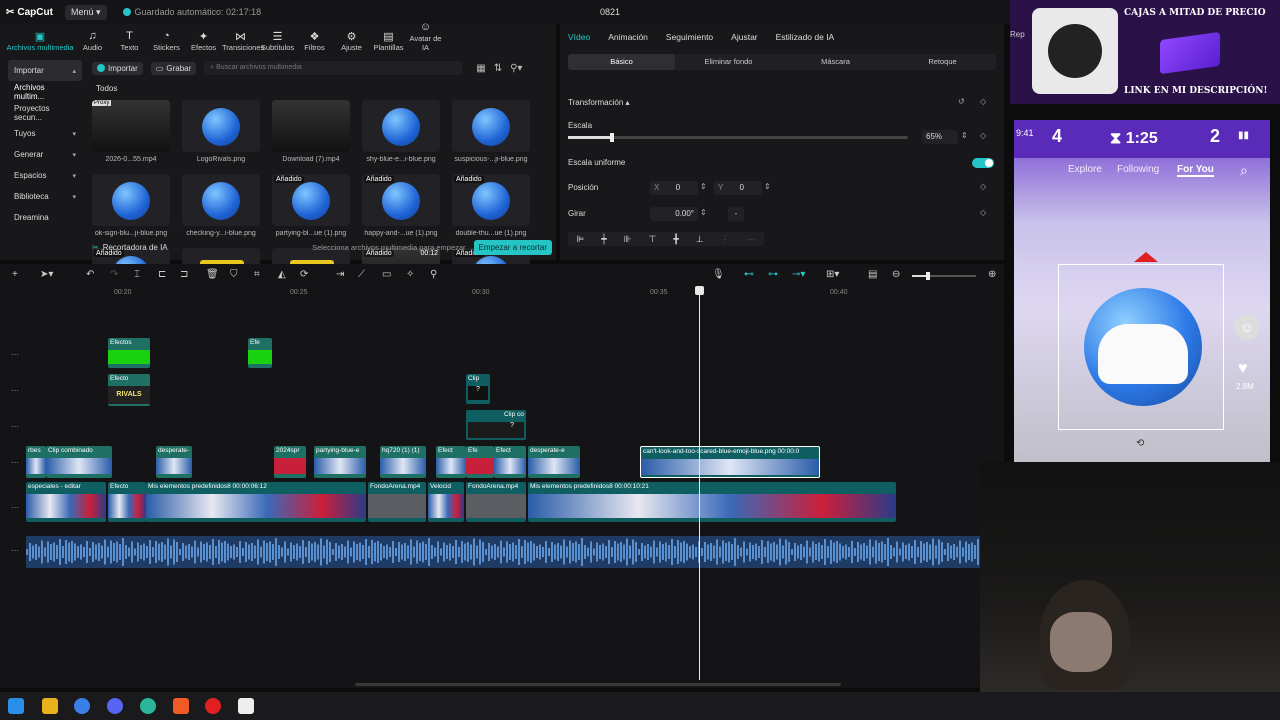 Image resolution: width=1280 pixels, height=720 pixels. Describe the element at coordinates (117, 68) in the screenshot. I see `import-button: Importar` at that location.